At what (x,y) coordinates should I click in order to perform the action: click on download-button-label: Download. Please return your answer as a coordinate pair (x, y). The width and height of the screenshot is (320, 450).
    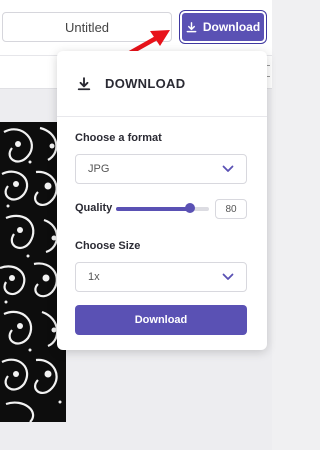
    Looking at the image, I should click on (231, 27).